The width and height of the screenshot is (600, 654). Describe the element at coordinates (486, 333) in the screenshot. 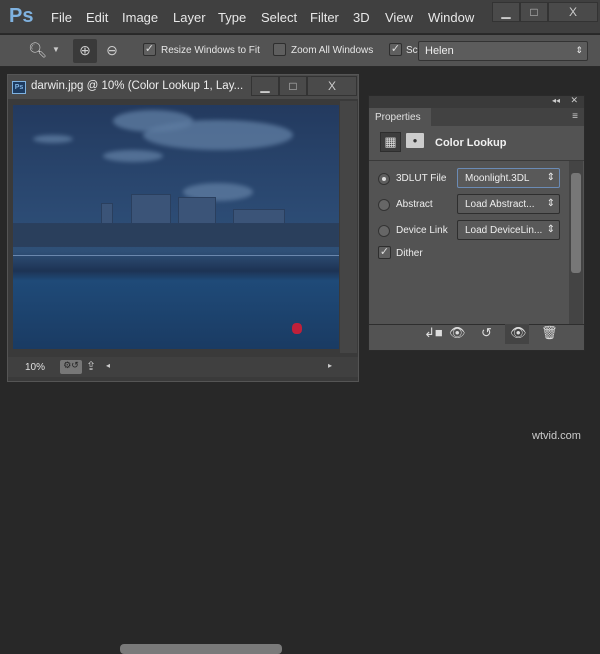

I see `reset-icon: ↺` at that location.